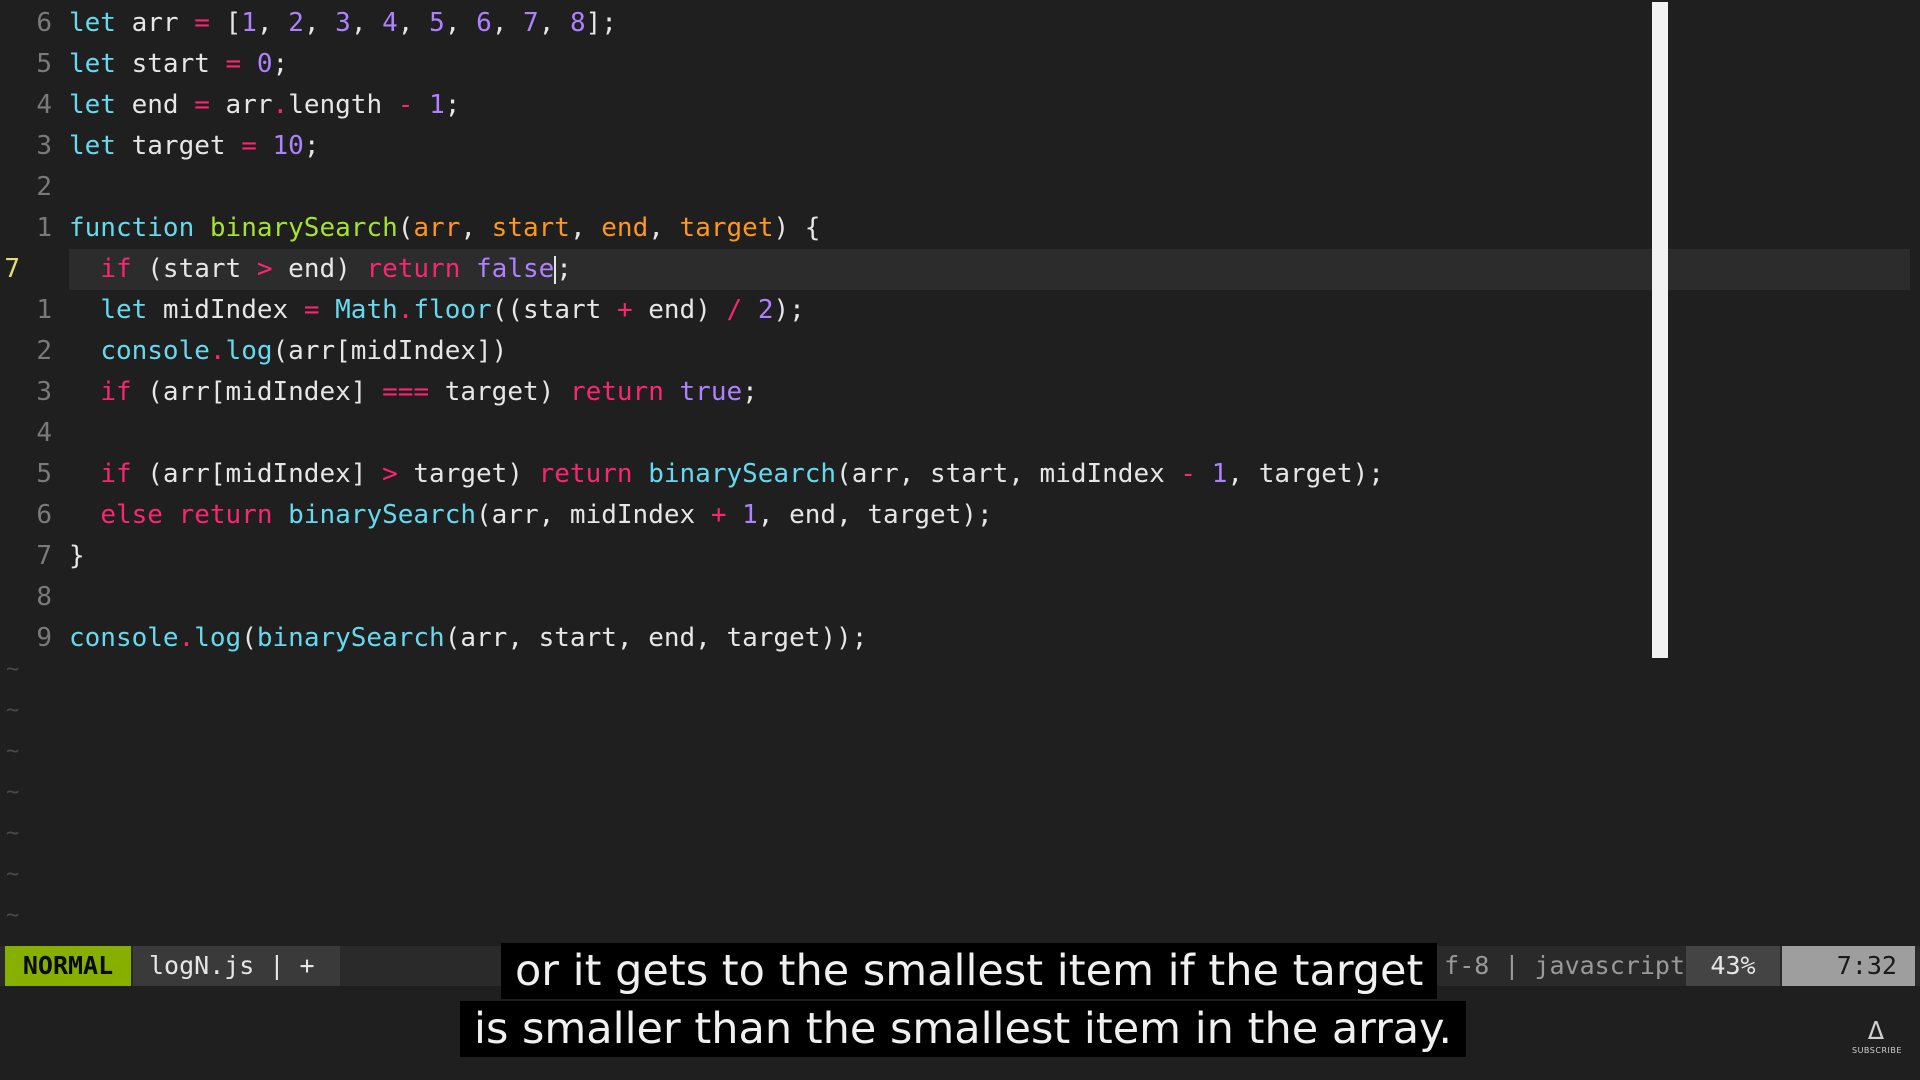  I want to click on code-token: 1, so click(249, 23).